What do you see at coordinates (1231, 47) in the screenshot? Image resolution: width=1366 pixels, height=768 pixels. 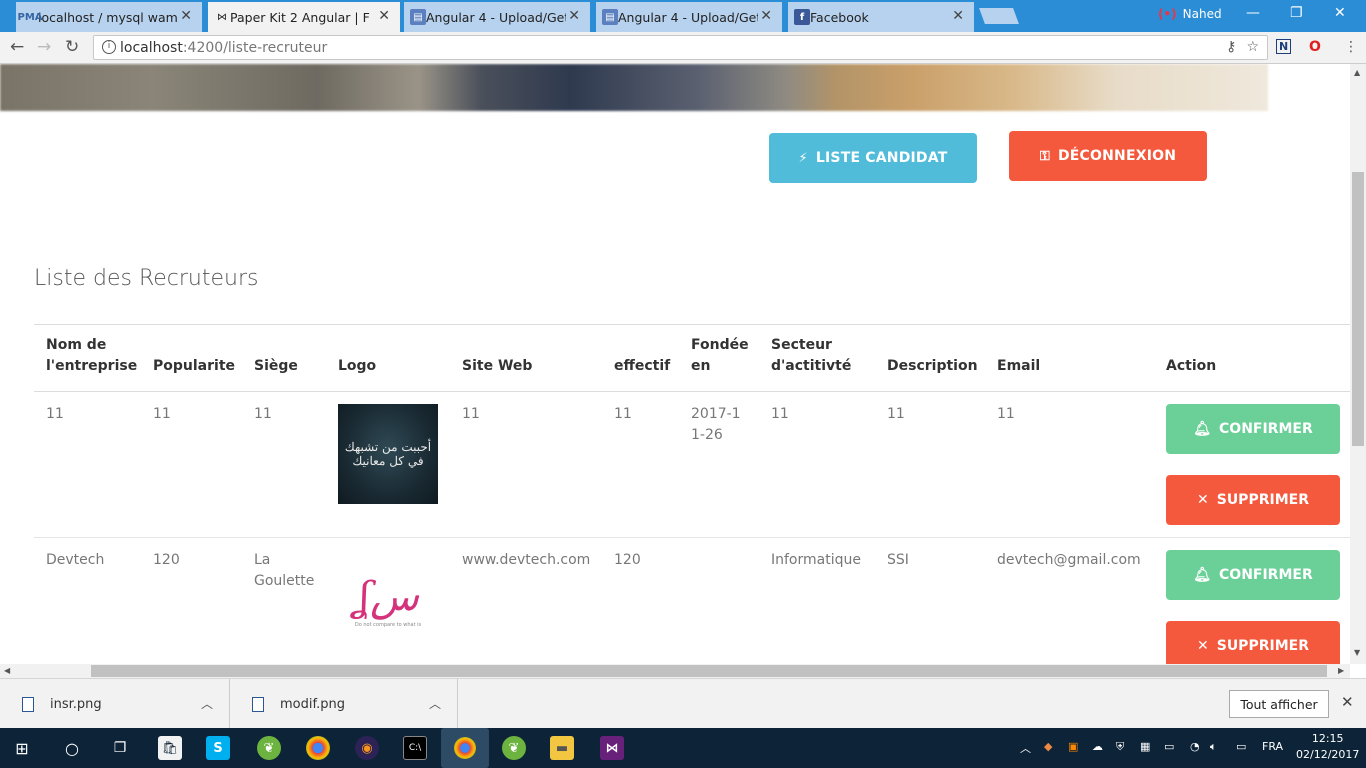 I see `key-icon: ⚷` at bounding box center [1231, 47].